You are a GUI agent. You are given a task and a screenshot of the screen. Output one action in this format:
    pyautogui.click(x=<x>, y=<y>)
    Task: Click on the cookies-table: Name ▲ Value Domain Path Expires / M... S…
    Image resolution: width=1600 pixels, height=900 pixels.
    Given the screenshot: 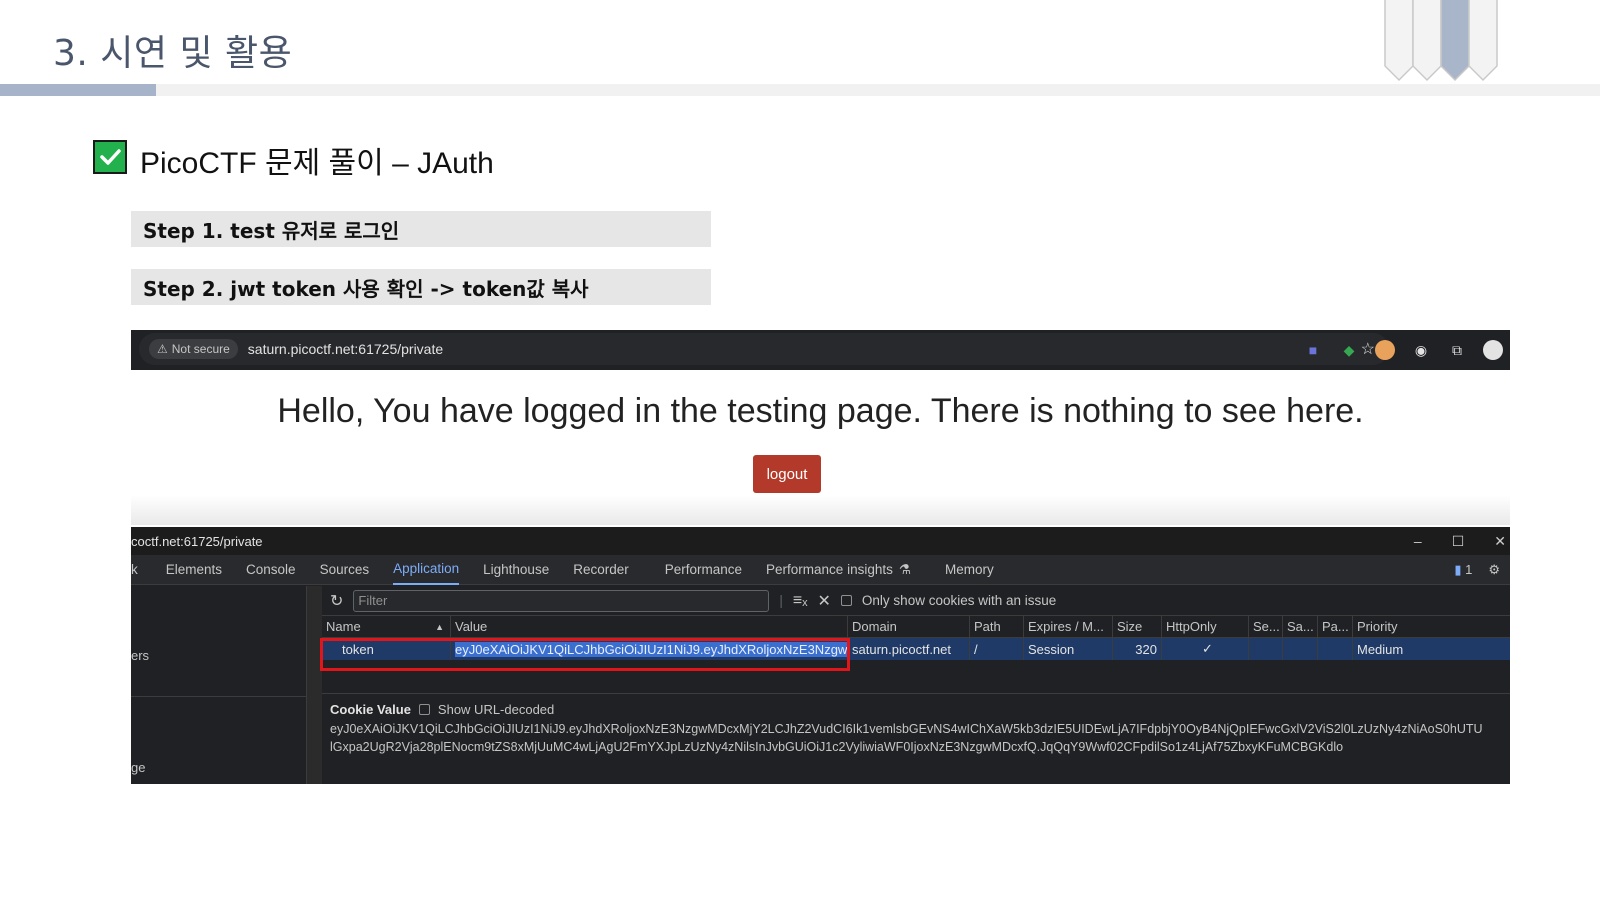 What is the action you would take?
    pyautogui.click(x=915, y=654)
    